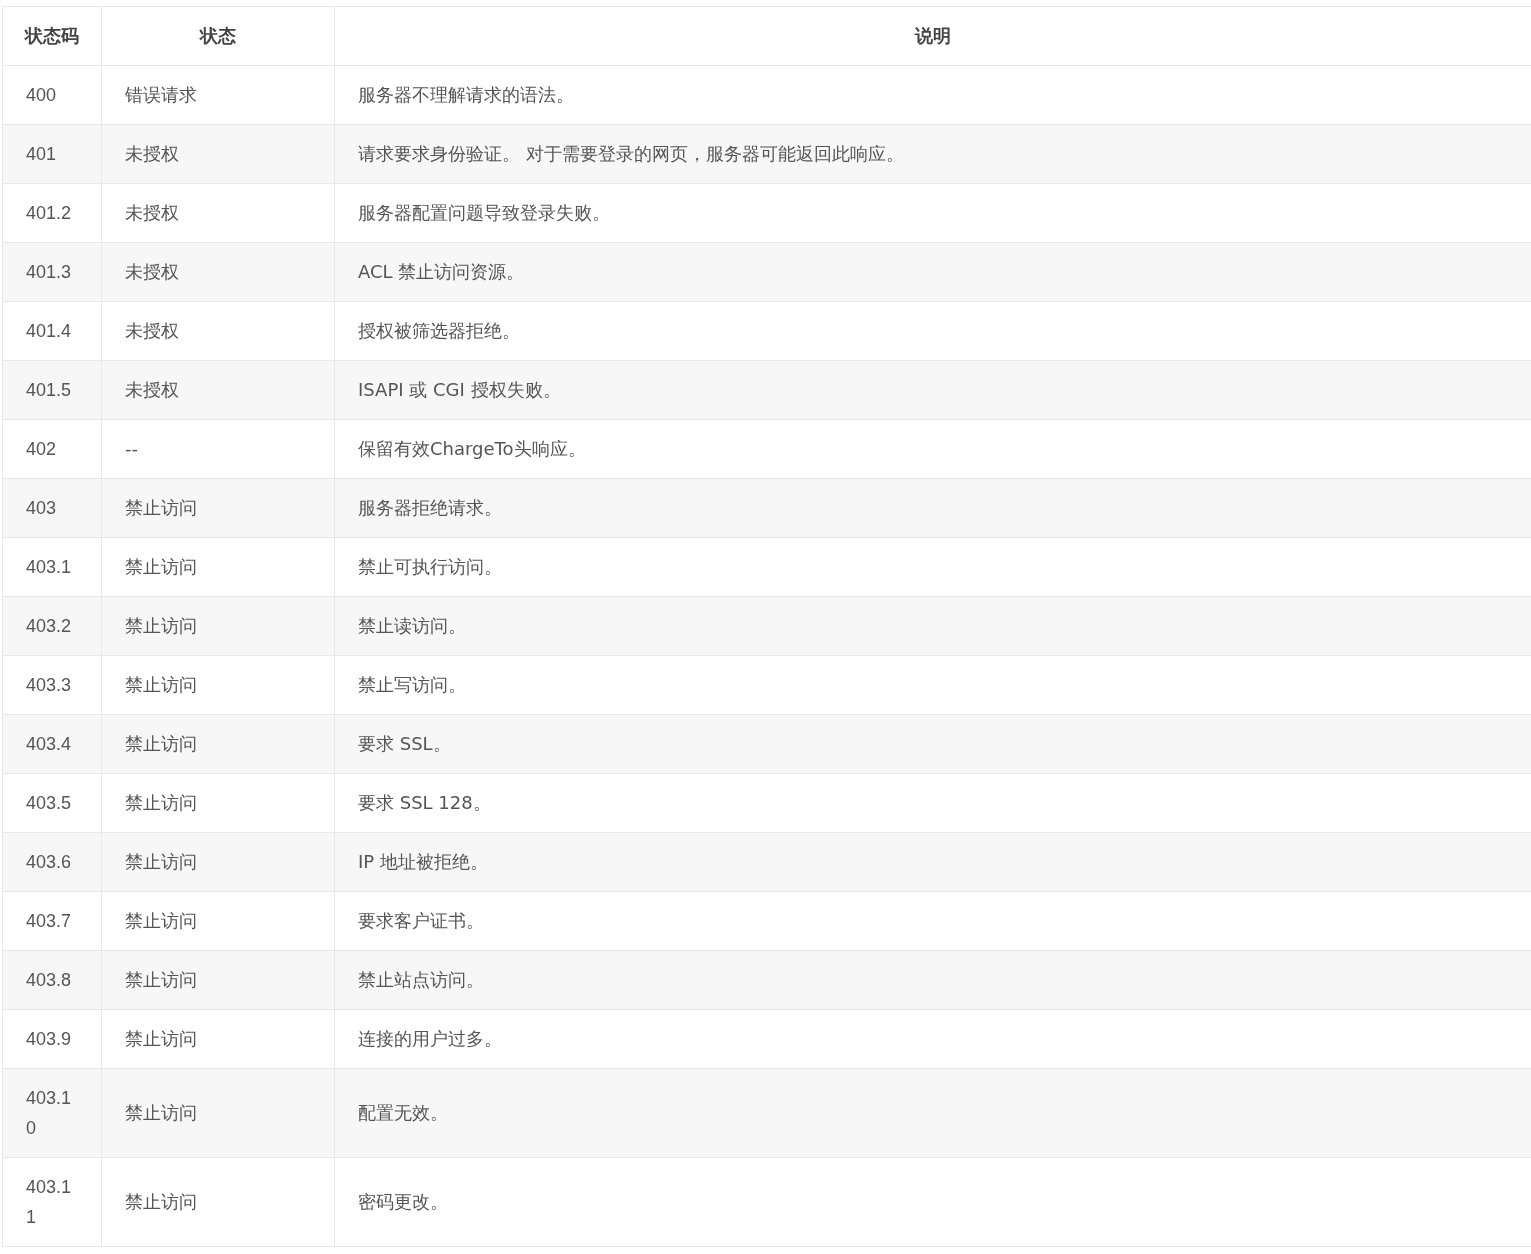  What do you see at coordinates (932, 744) in the screenshot?
I see `table-cell: 要求 SSL。` at bounding box center [932, 744].